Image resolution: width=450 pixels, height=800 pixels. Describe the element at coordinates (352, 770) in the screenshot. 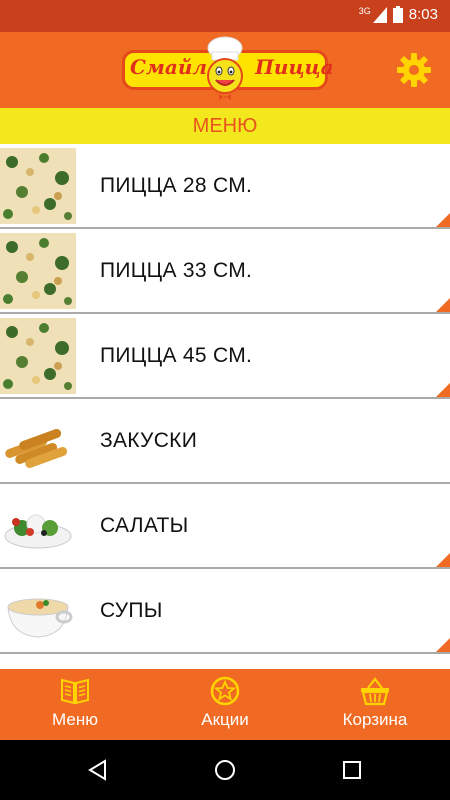

I see `recents-icon` at that location.